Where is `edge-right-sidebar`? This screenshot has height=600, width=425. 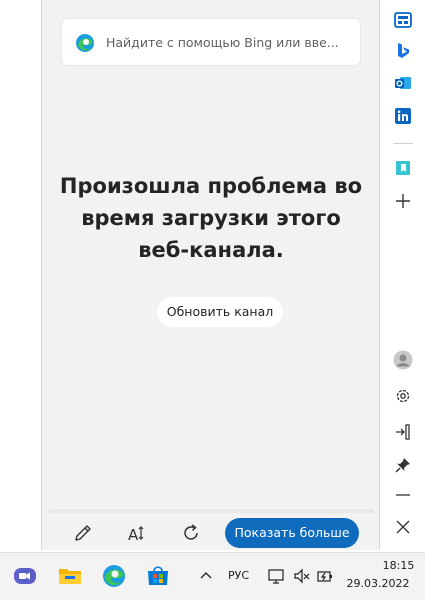
edge-right-sidebar is located at coordinates (403, 276).